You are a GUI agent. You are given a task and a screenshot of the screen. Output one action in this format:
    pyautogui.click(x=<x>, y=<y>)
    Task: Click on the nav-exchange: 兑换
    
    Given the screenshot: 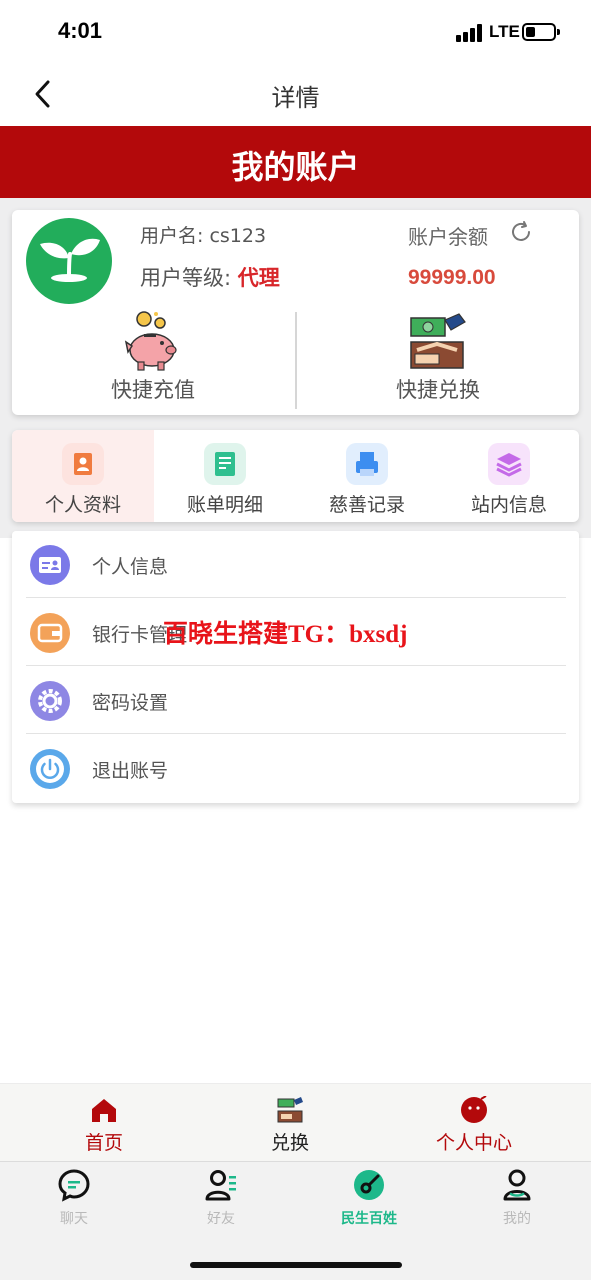 What is the action you would take?
    pyautogui.click(x=290, y=1125)
    